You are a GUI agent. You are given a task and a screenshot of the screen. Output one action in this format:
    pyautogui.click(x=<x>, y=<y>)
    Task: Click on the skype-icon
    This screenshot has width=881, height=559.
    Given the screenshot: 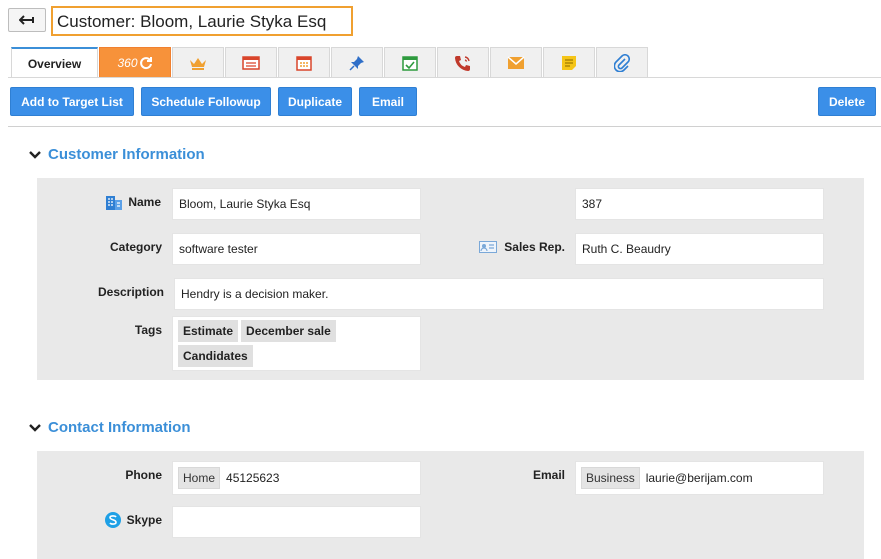 What is the action you would take?
    pyautogui.click(x=112, y=520)
    